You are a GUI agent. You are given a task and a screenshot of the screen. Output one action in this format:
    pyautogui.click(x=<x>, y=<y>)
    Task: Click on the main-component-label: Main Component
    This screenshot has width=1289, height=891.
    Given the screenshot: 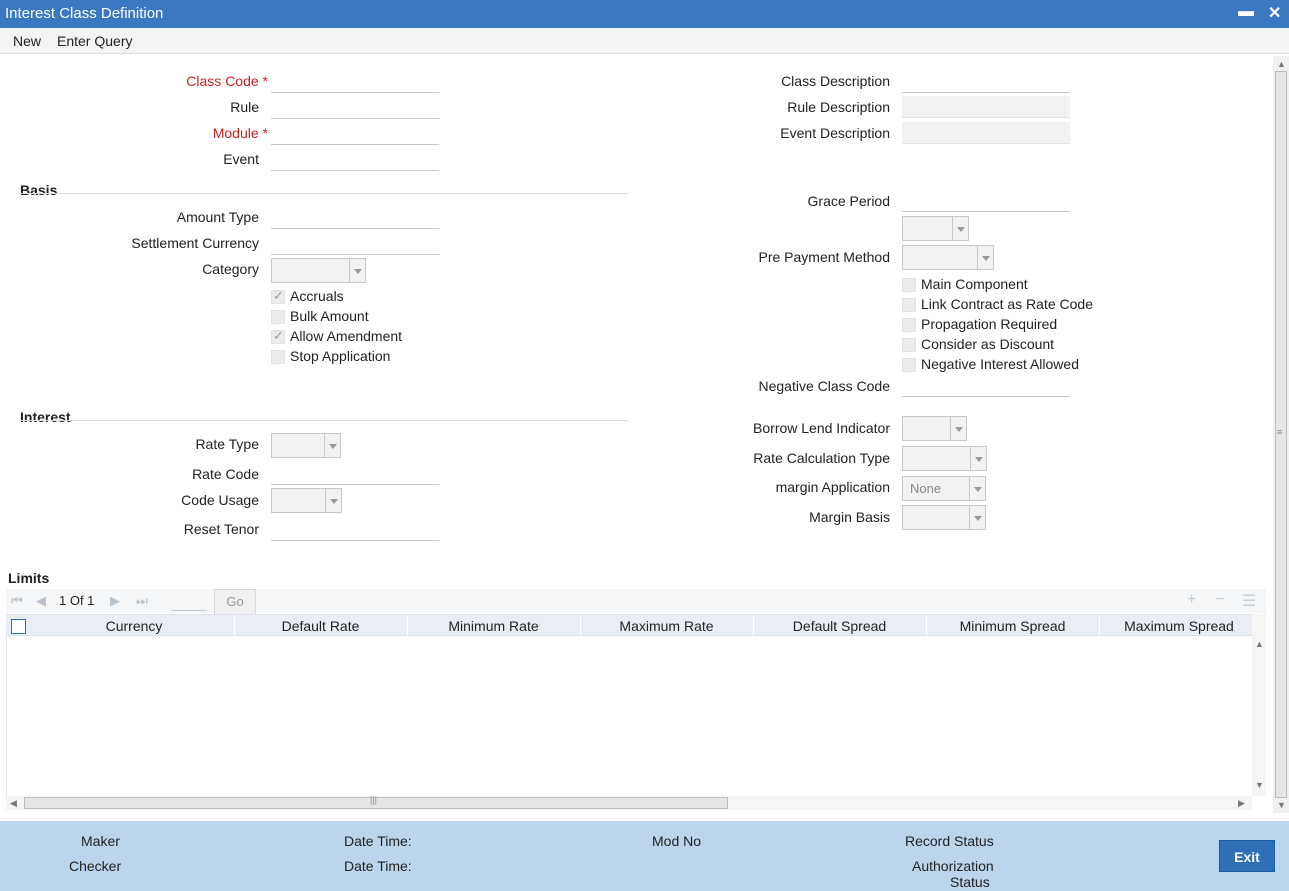 What is the action you would take?
    pyautogui.click(x=974, y=284)
    